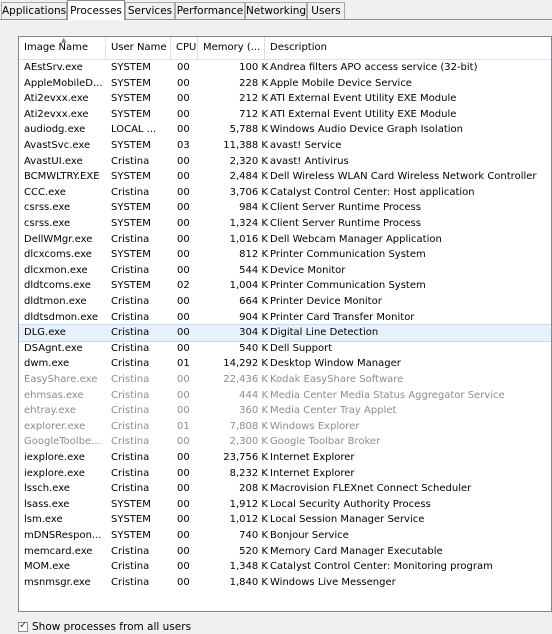 The height and width of the screenshot is (634, 552). What do you see at coordinates (183, 145) in the screenshot?
I see `process-cpu: 03` at bounding box center [183, 145].